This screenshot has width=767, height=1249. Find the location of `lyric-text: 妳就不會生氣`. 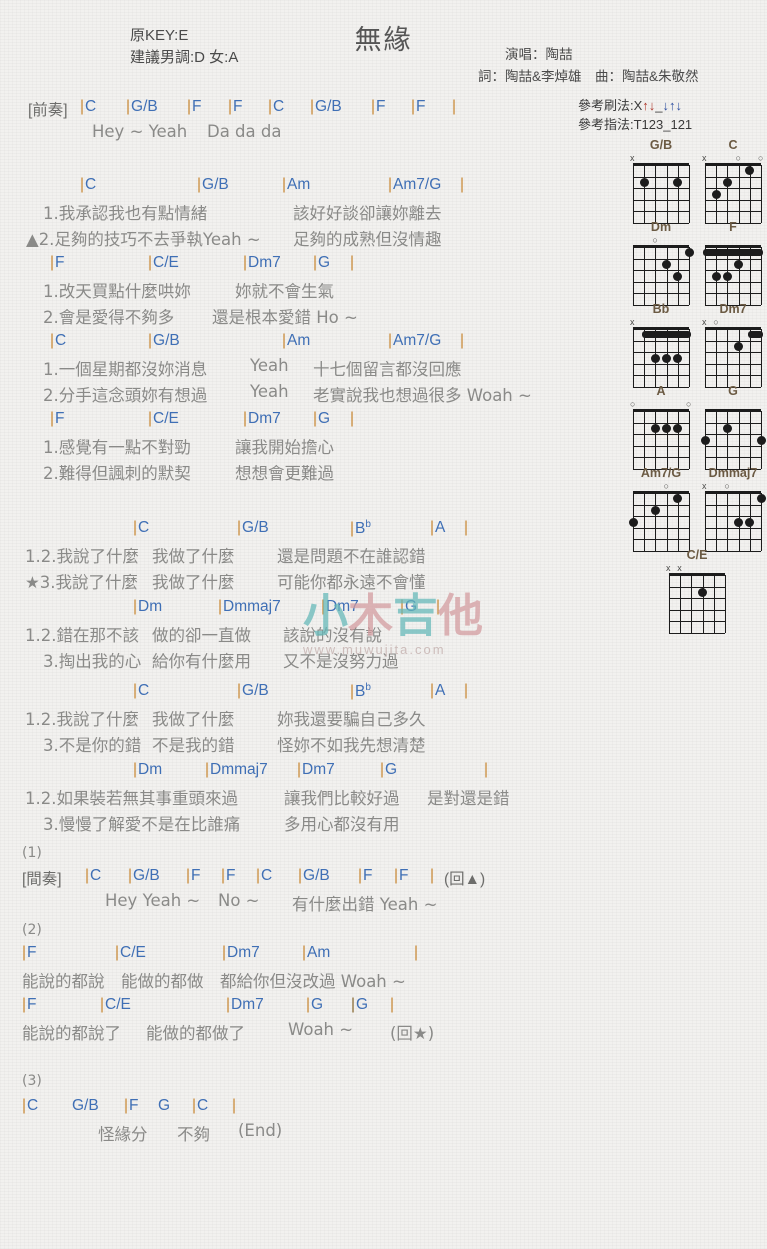

lyric-text: 妳就不會生氣 is located at coordinates (284, 291).